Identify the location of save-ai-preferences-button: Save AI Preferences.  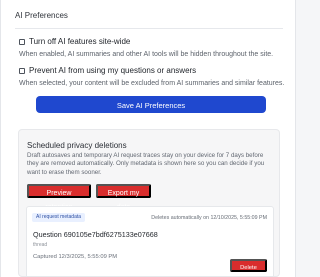
(151, 104).